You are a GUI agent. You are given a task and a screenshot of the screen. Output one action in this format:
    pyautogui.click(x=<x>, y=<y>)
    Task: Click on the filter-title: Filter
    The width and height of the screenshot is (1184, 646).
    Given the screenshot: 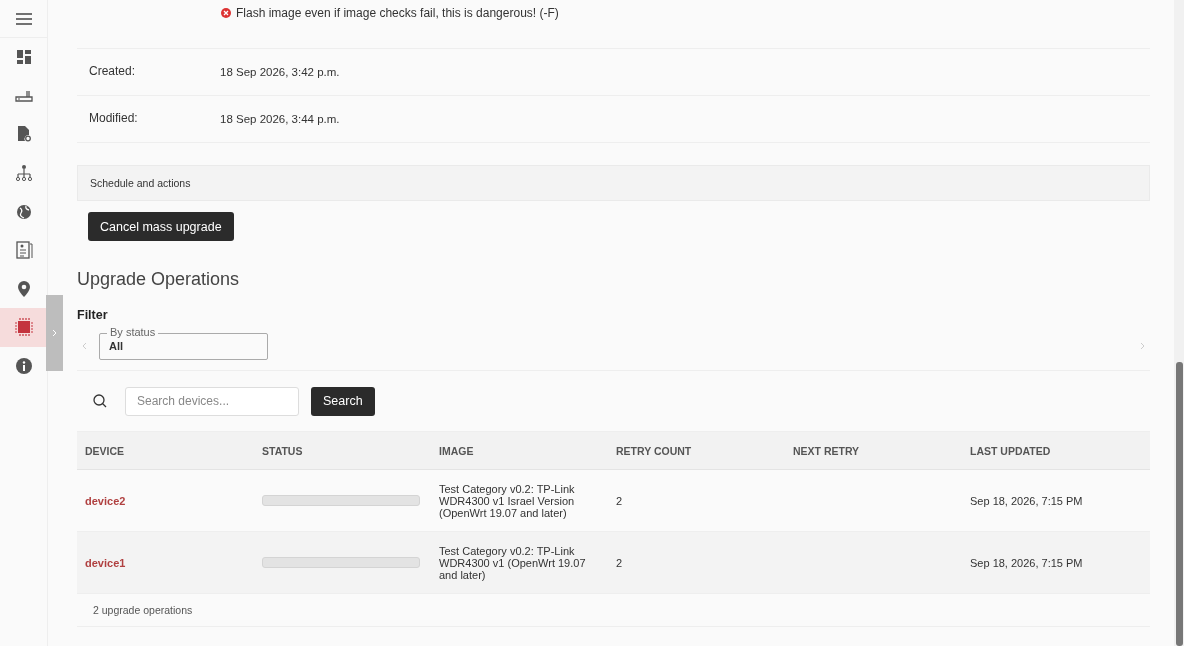 What is the action you would take?
    pyautogui.click(x=93, y=315)
    